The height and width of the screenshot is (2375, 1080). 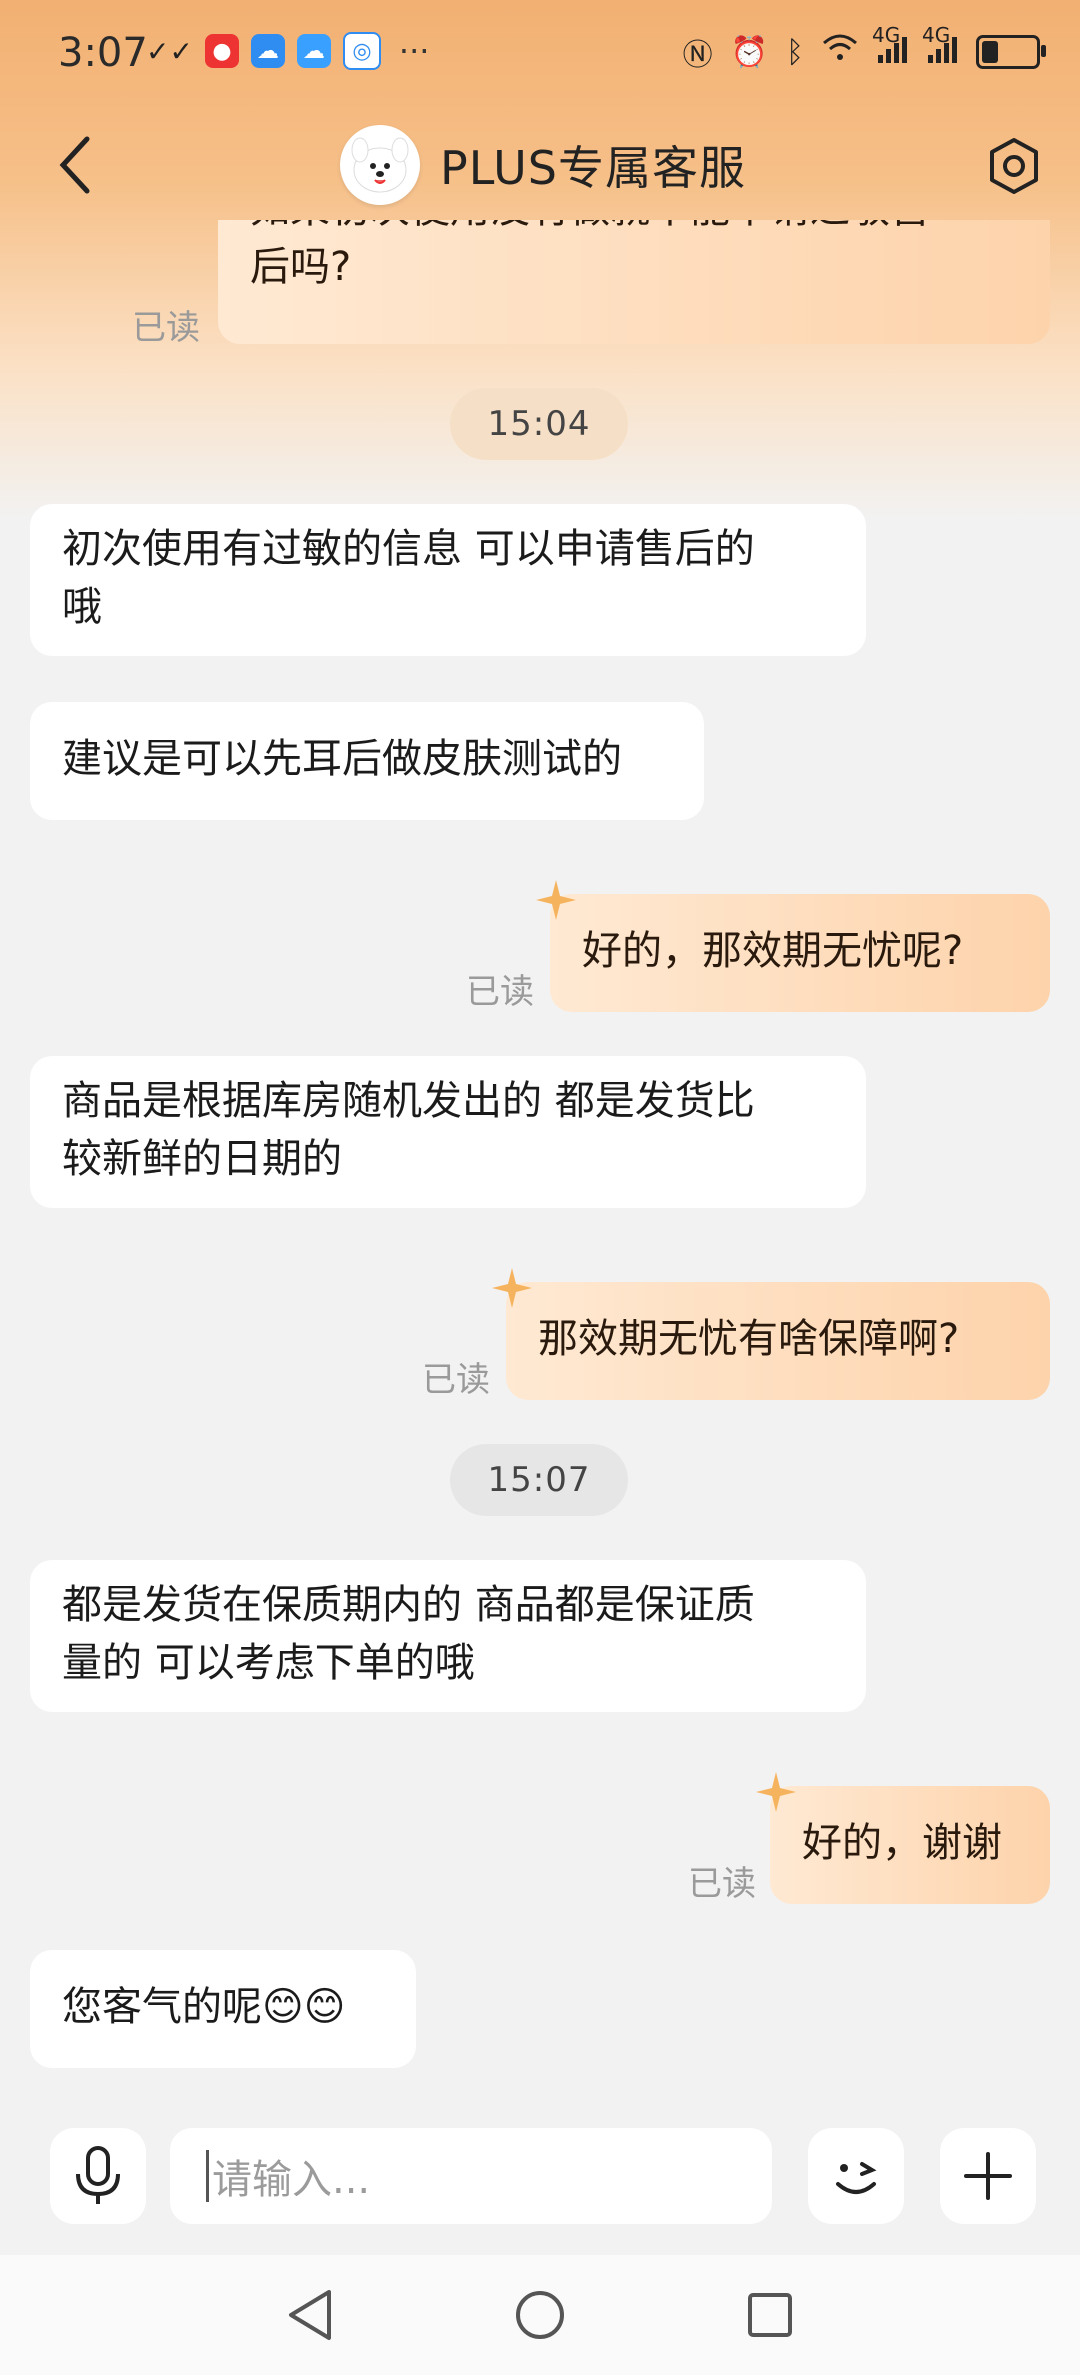 I want to click on message-bubble-received: 初次使用有过敏的信息 可以申请售后的 哦, so click(x=448, y=580).